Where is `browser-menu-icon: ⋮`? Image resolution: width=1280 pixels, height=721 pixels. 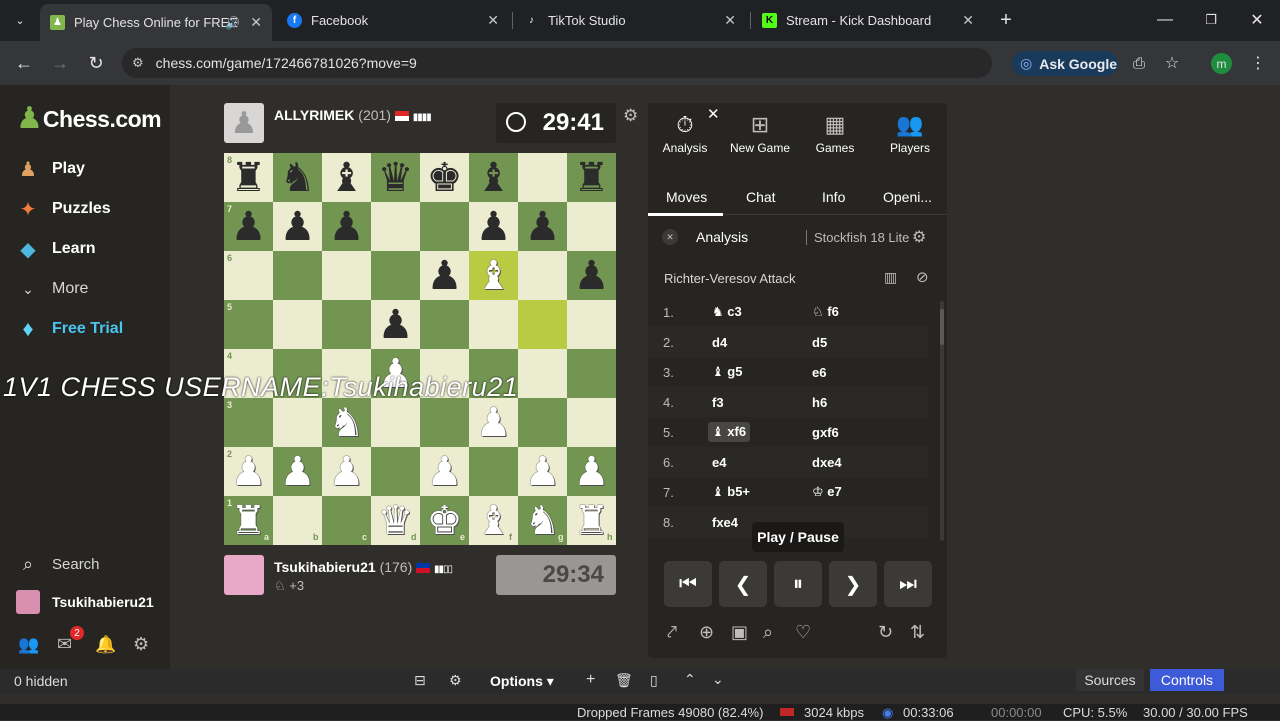 browser-menu-icon: ⋮ is located at coordinates (1258, 63).